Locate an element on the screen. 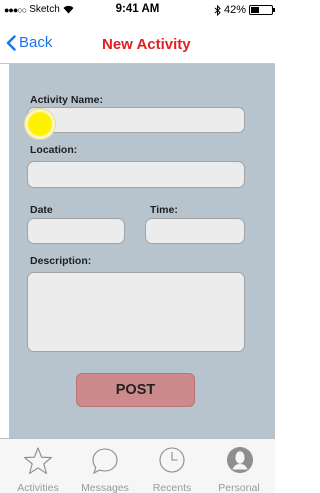  status-right: 42% is located at coordinates (244, 10).